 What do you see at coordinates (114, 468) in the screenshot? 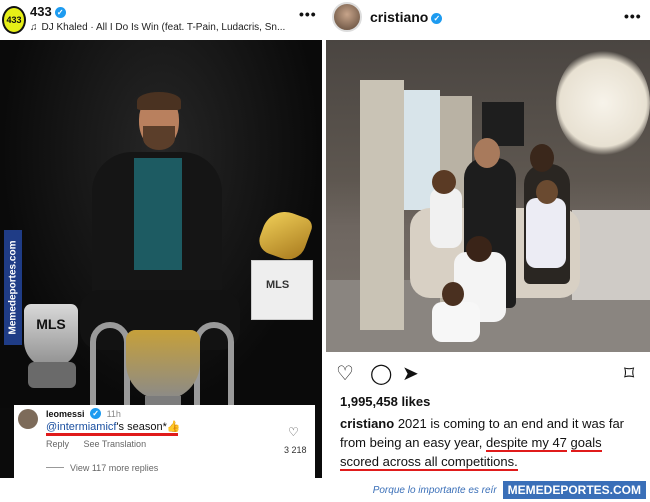
I see `view-replies-text: View 117 more replies` at bounding box center [114, 468].